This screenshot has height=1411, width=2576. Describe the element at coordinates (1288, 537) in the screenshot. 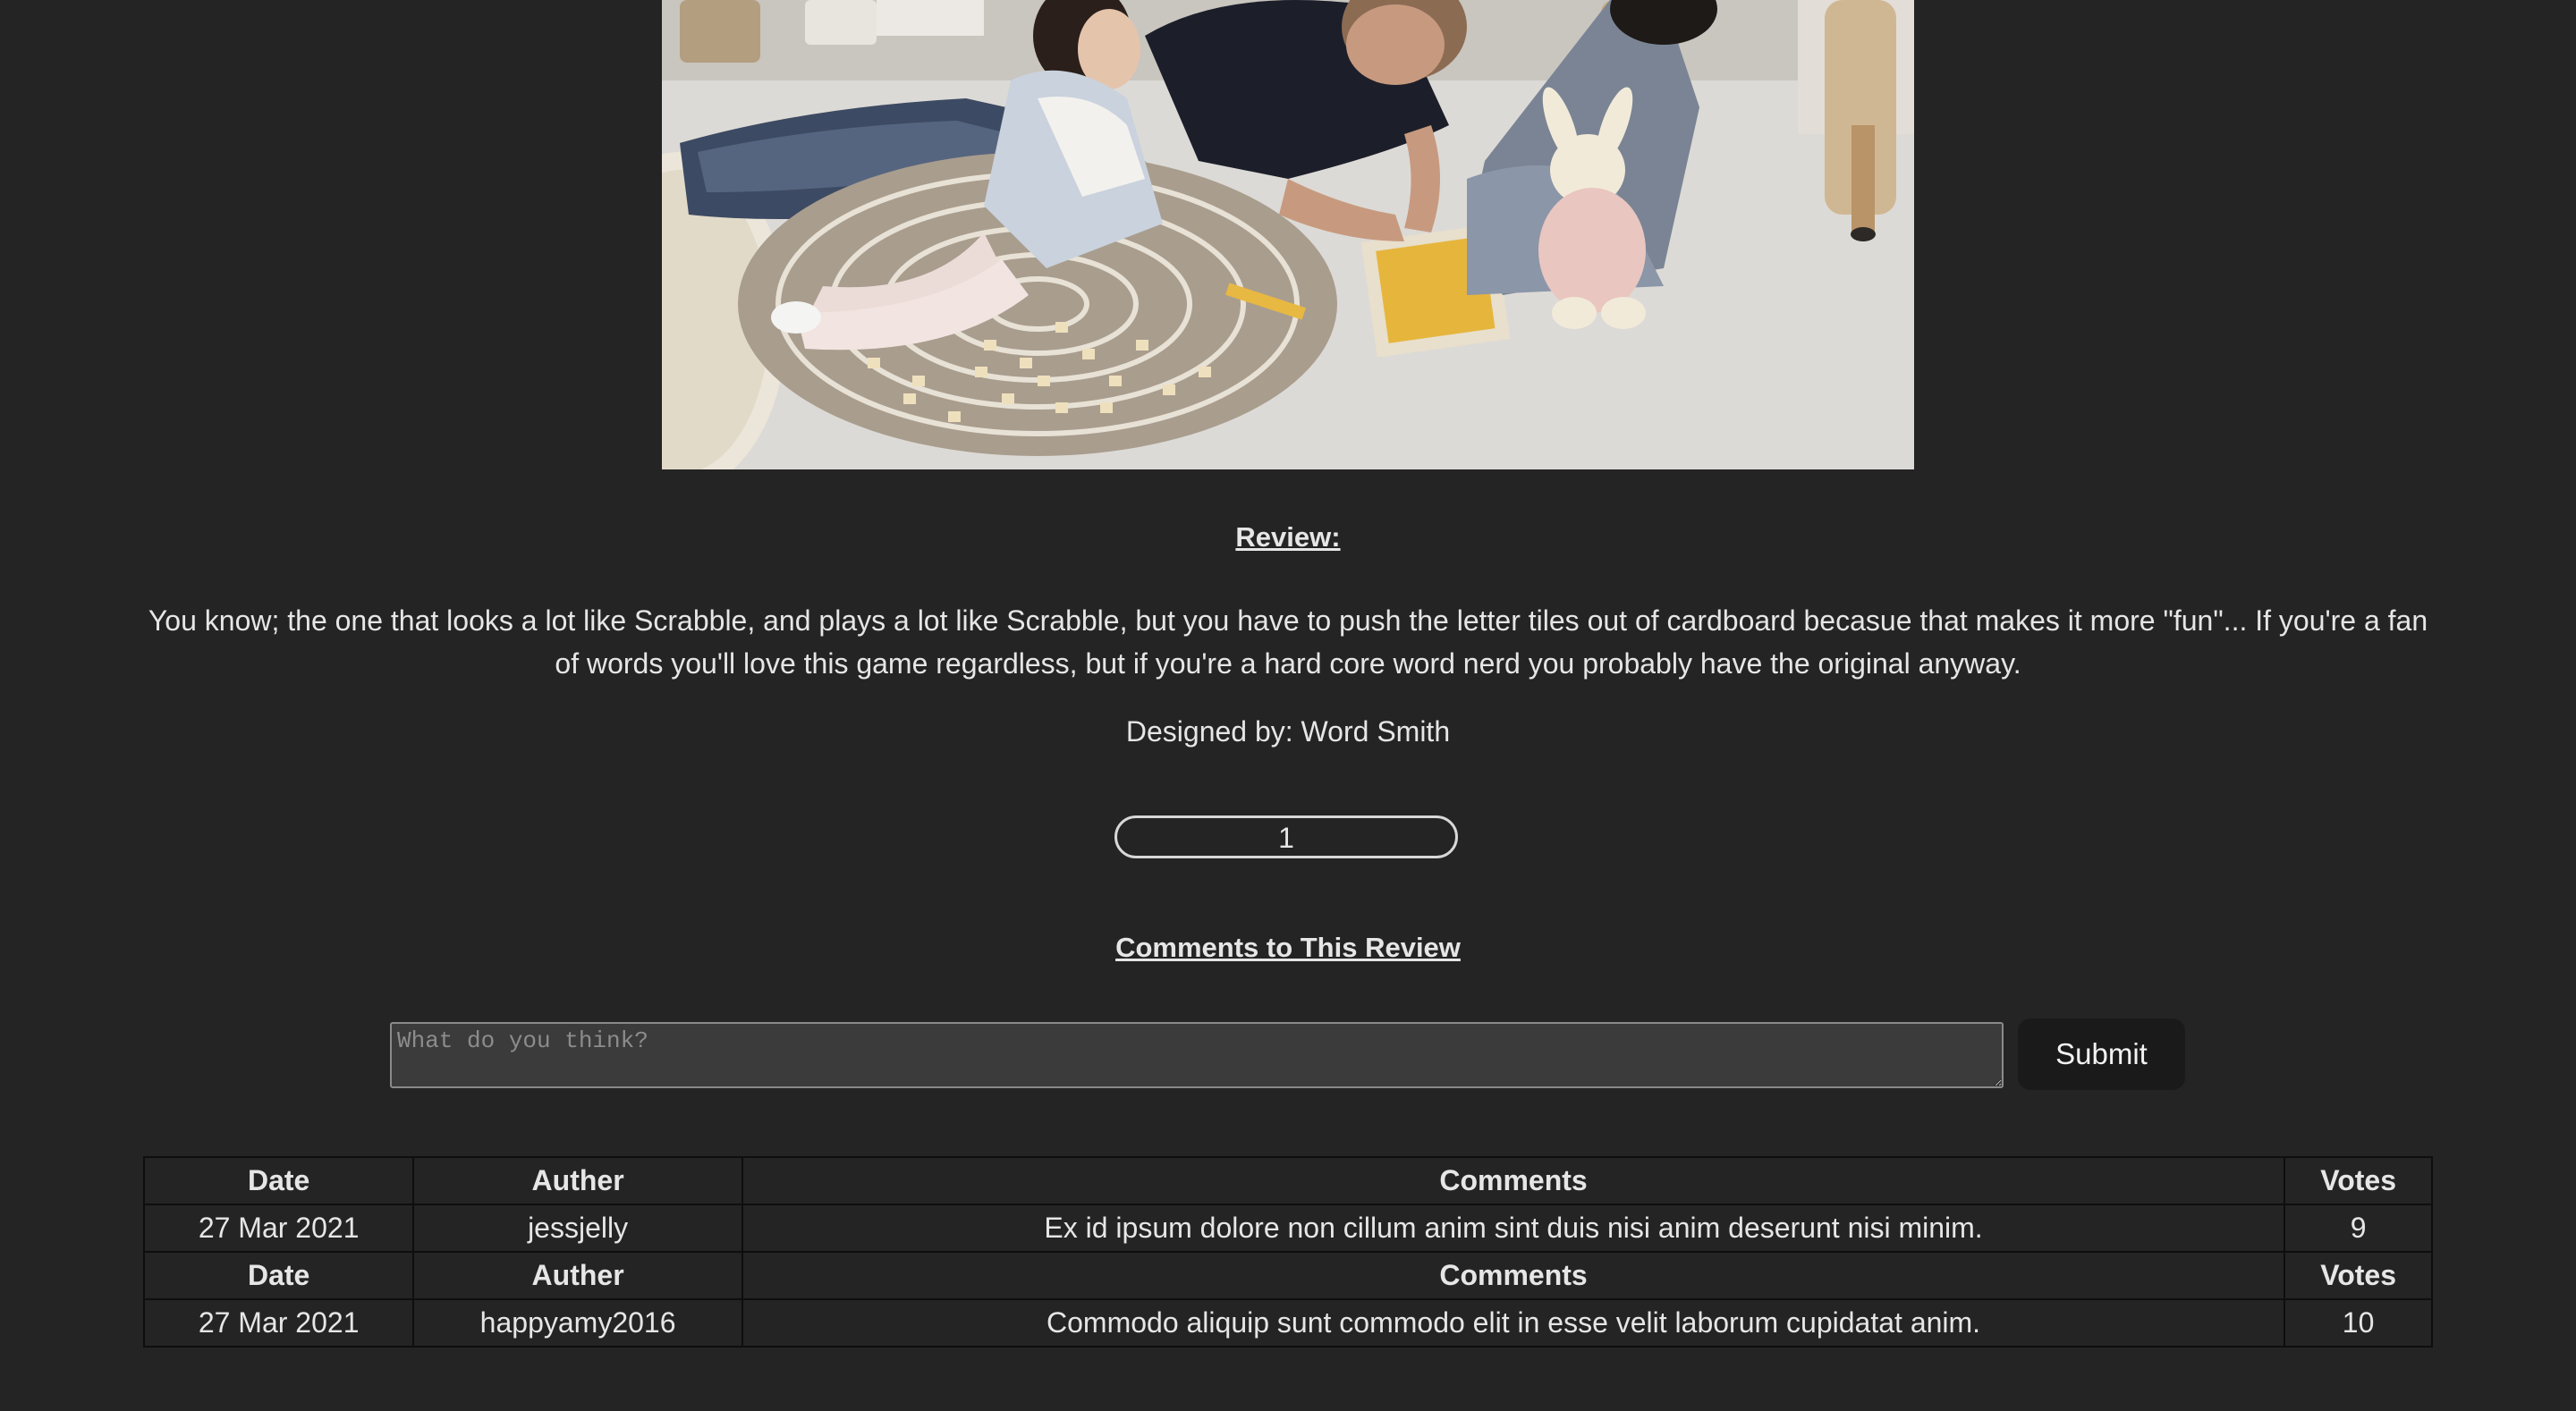

I see `review-heading: Review:` at that location.